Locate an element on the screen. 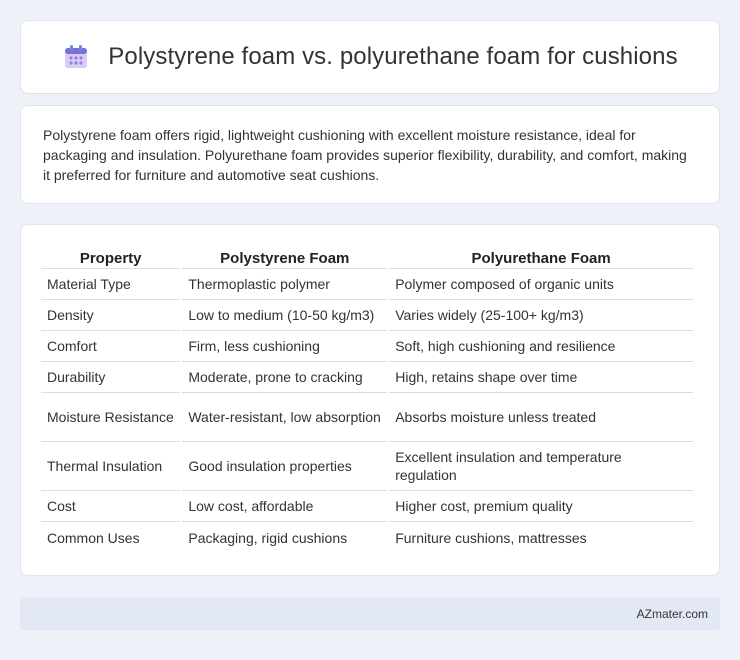 Image resolution: width=740 pixels, height=660 pixels. column-header: Polystyrene Foam is located at coordinates (285, 257).